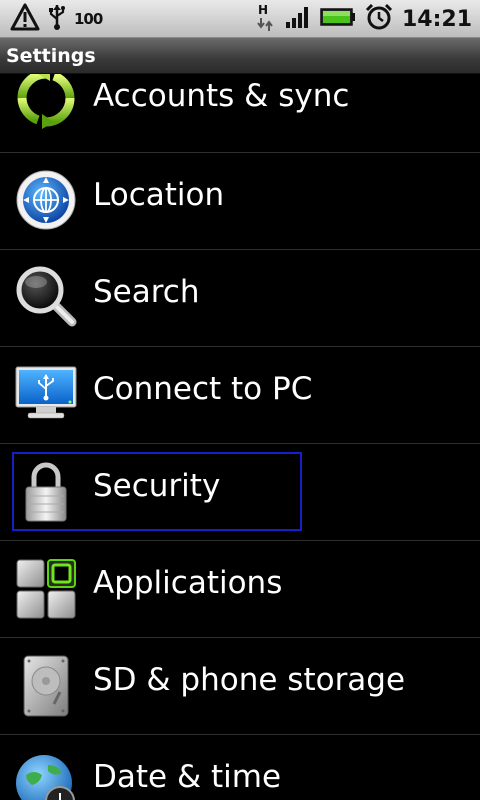  Describe the element at coordinates (46, 589) in the screenshot. I see `app-grid-icon` at that location.